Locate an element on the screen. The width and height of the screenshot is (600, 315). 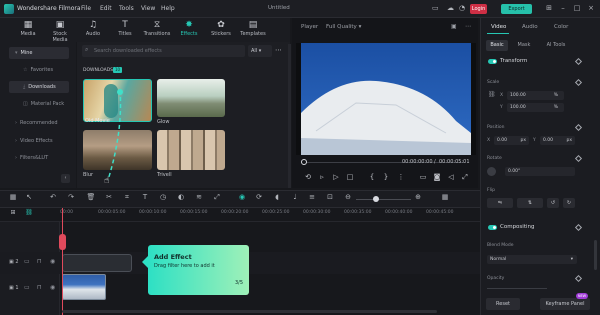
tab-audio: ♫ Audio is located at coordinates (93, 31).